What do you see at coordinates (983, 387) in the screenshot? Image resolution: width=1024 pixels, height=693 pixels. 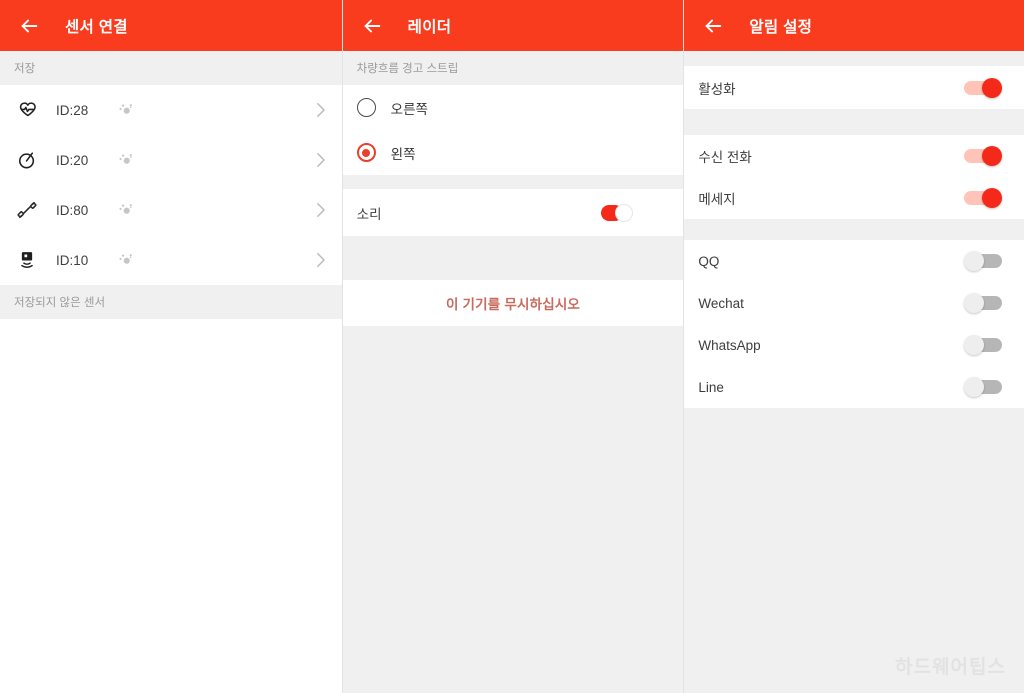 I see `line-toggle` at bounding box center [983, 387].